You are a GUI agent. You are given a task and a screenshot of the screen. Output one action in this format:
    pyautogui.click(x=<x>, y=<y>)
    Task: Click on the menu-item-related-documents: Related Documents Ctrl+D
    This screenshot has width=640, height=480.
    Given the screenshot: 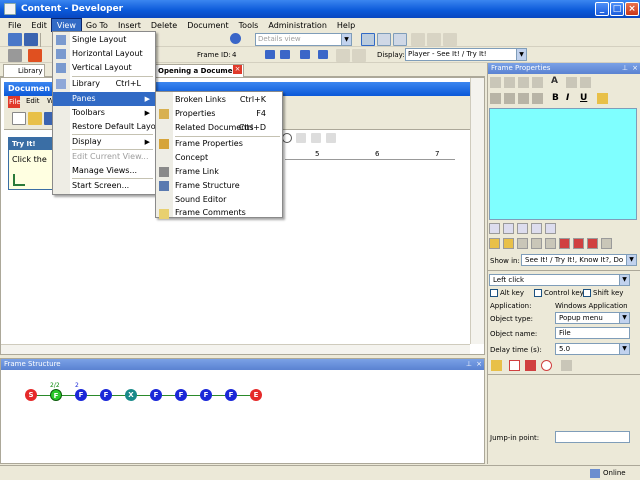 What is the action you would take?
    pyautogui.click(x=219, y=128)
    